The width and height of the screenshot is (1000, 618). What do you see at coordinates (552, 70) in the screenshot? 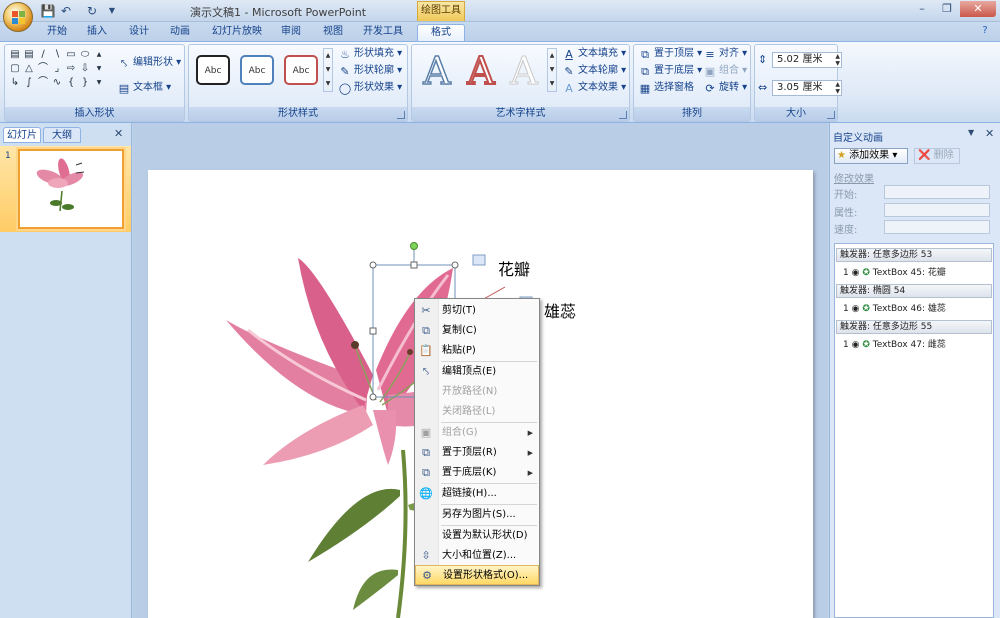
I see `wordart-gallery-scroll: ▲ ▼ ▼` at bounding box center [552, 70].